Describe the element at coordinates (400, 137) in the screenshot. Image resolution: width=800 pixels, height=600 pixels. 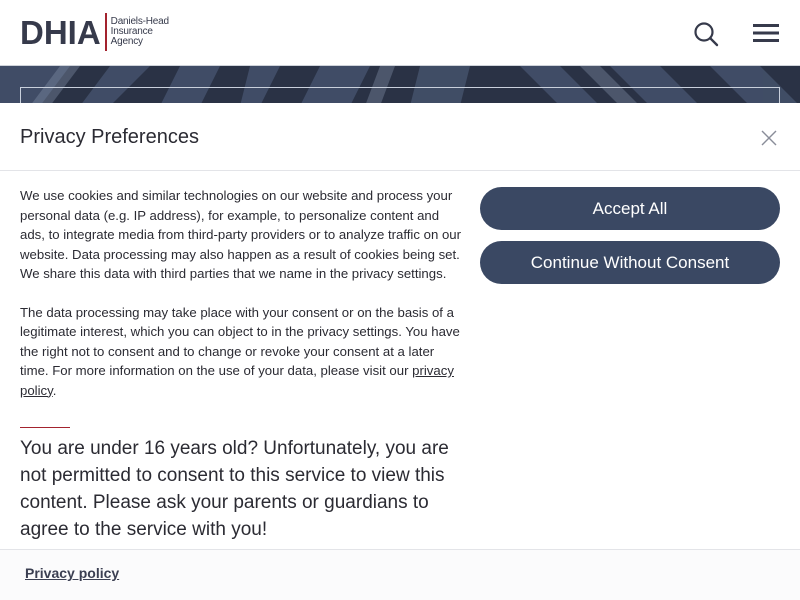
I see `dialog-header: Privacy Preferences` at that location.